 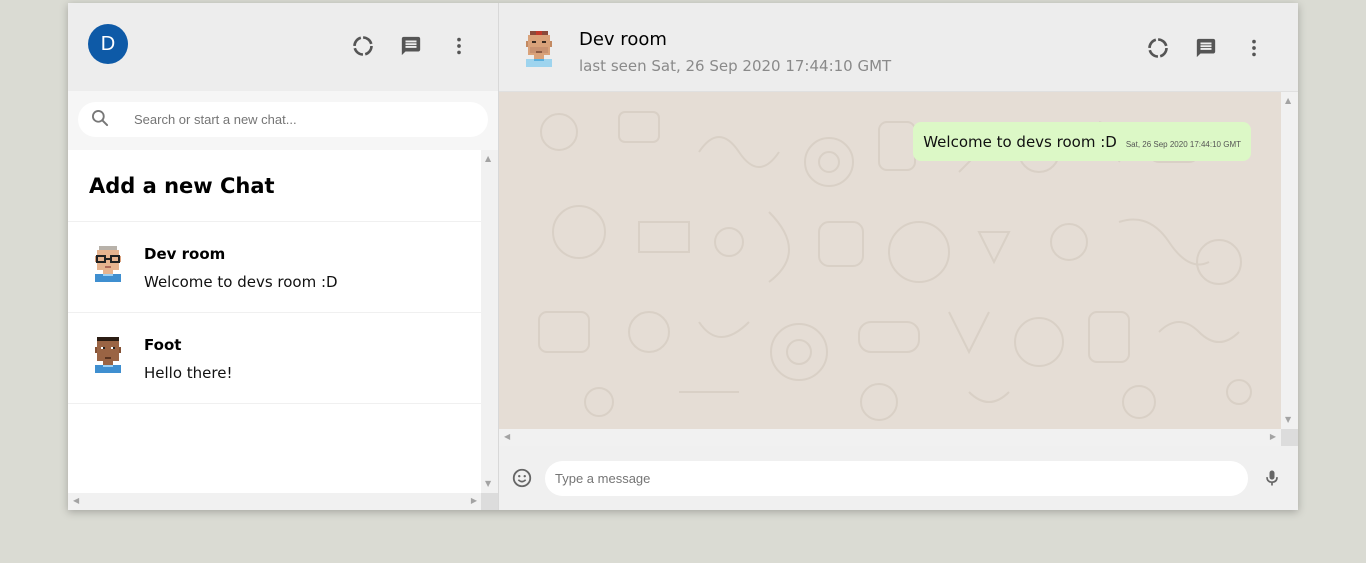 I want to click on mic-icon, so click(x=1272, y=478).